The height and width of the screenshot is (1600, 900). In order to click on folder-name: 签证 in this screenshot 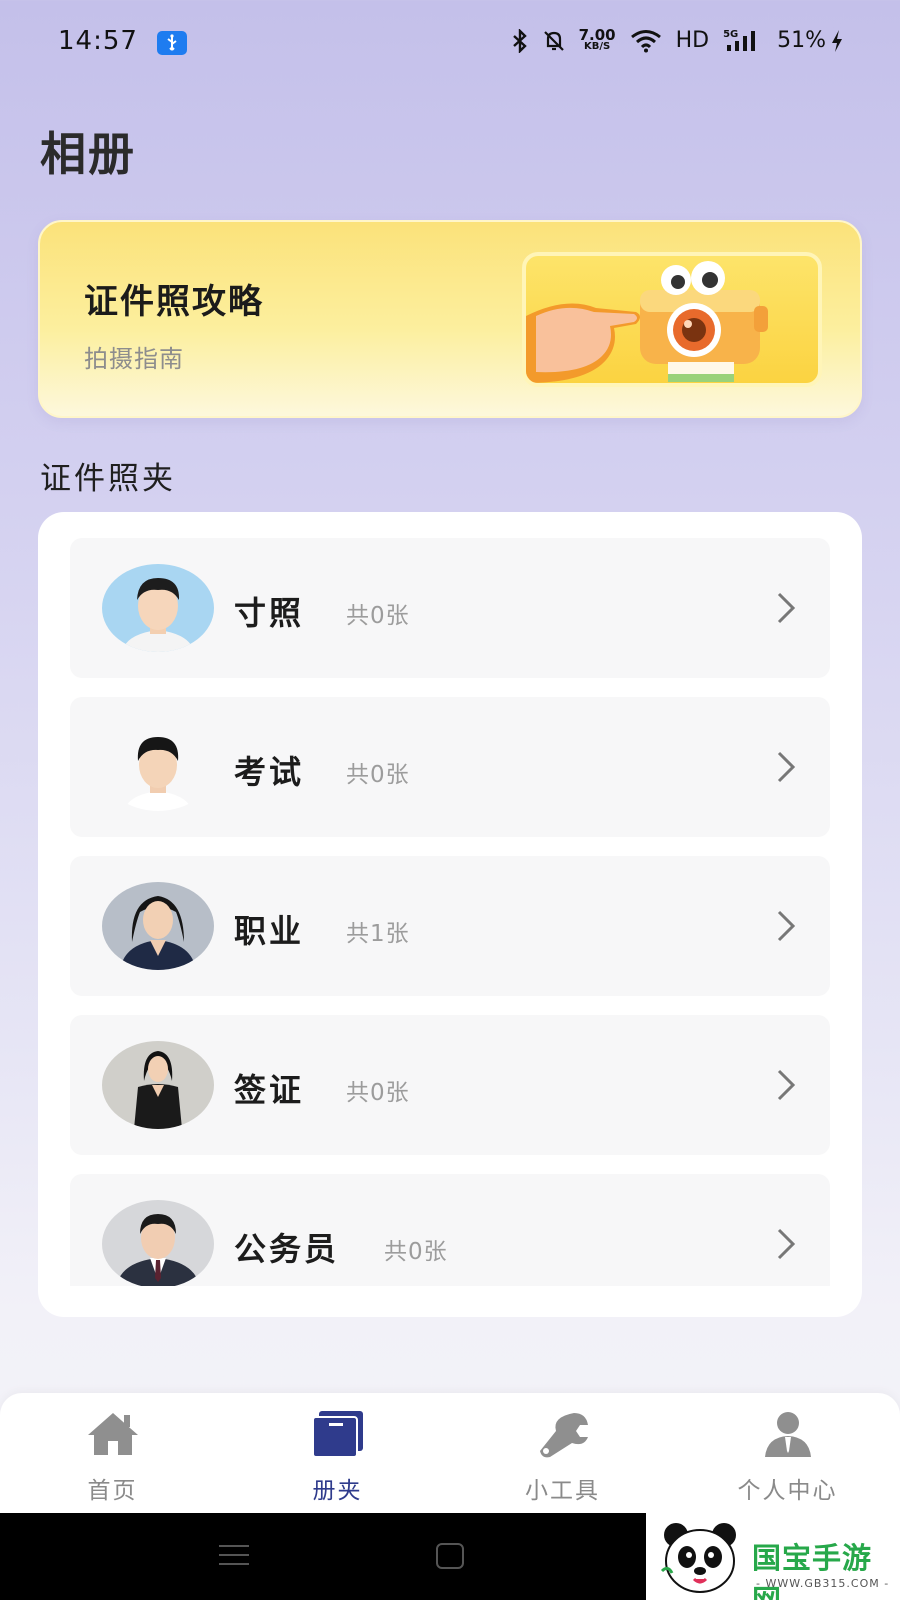, I will do `click(269, 1090)`.